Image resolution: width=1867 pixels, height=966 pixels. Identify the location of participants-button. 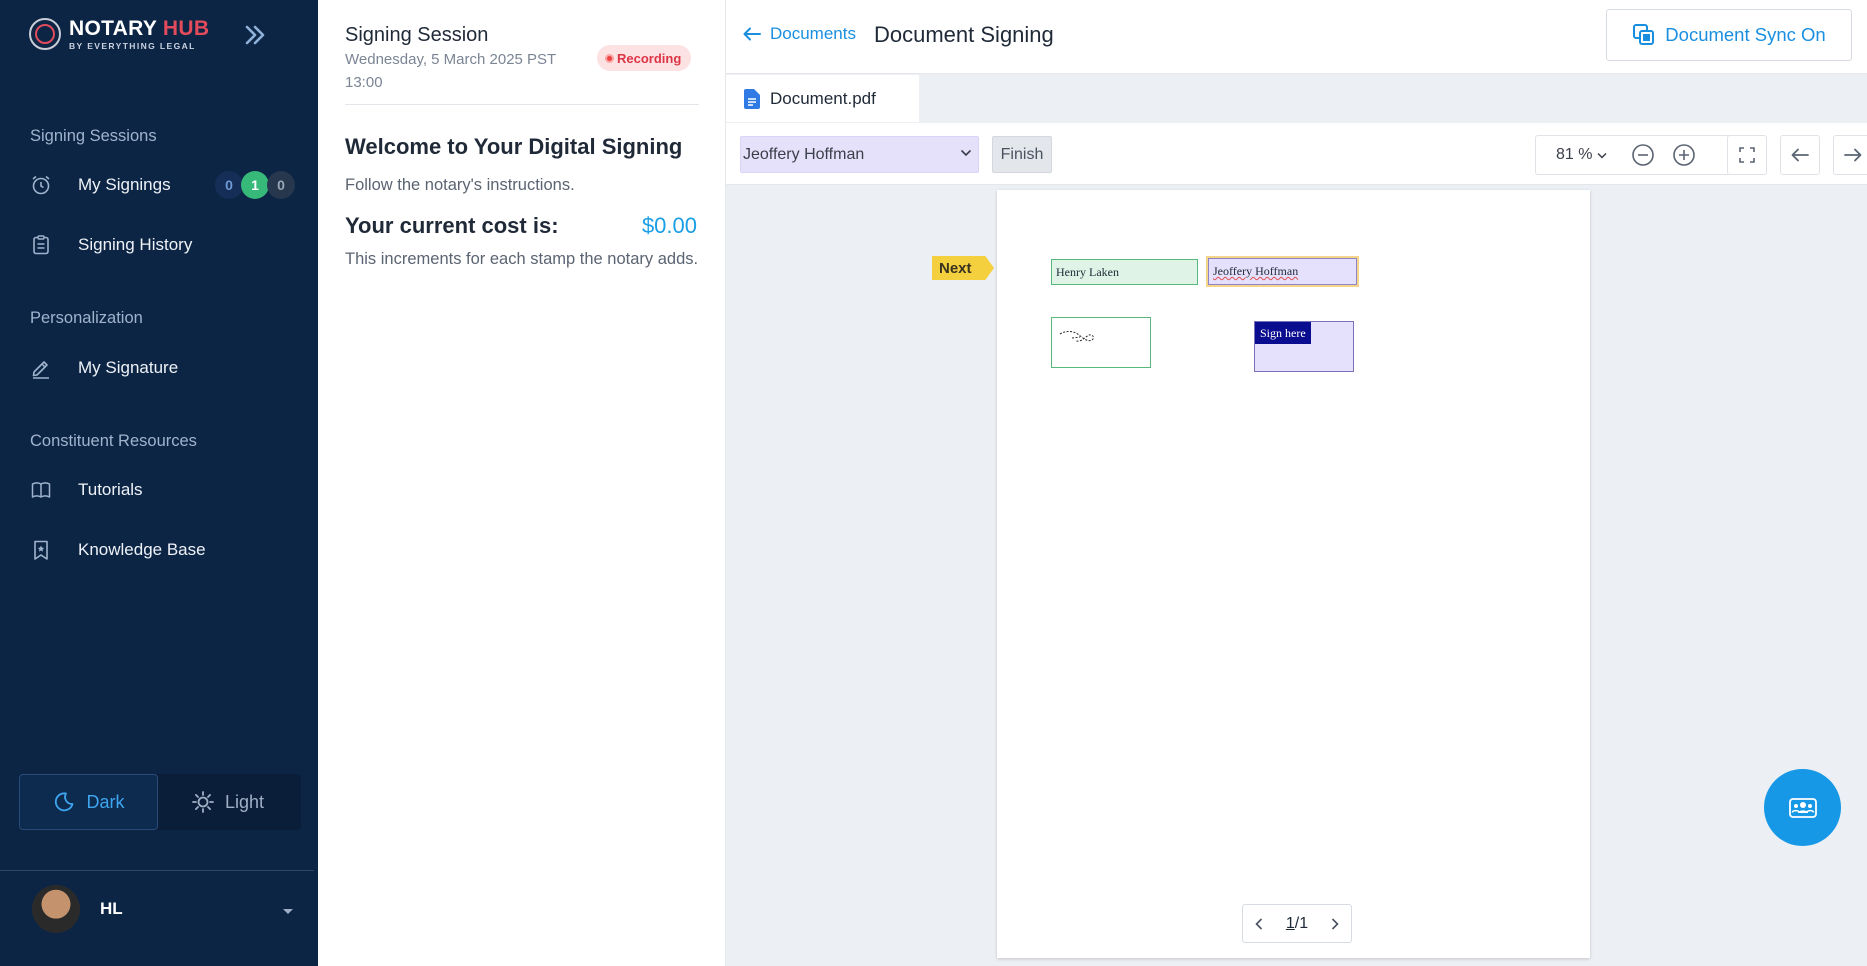
(1802, 807).